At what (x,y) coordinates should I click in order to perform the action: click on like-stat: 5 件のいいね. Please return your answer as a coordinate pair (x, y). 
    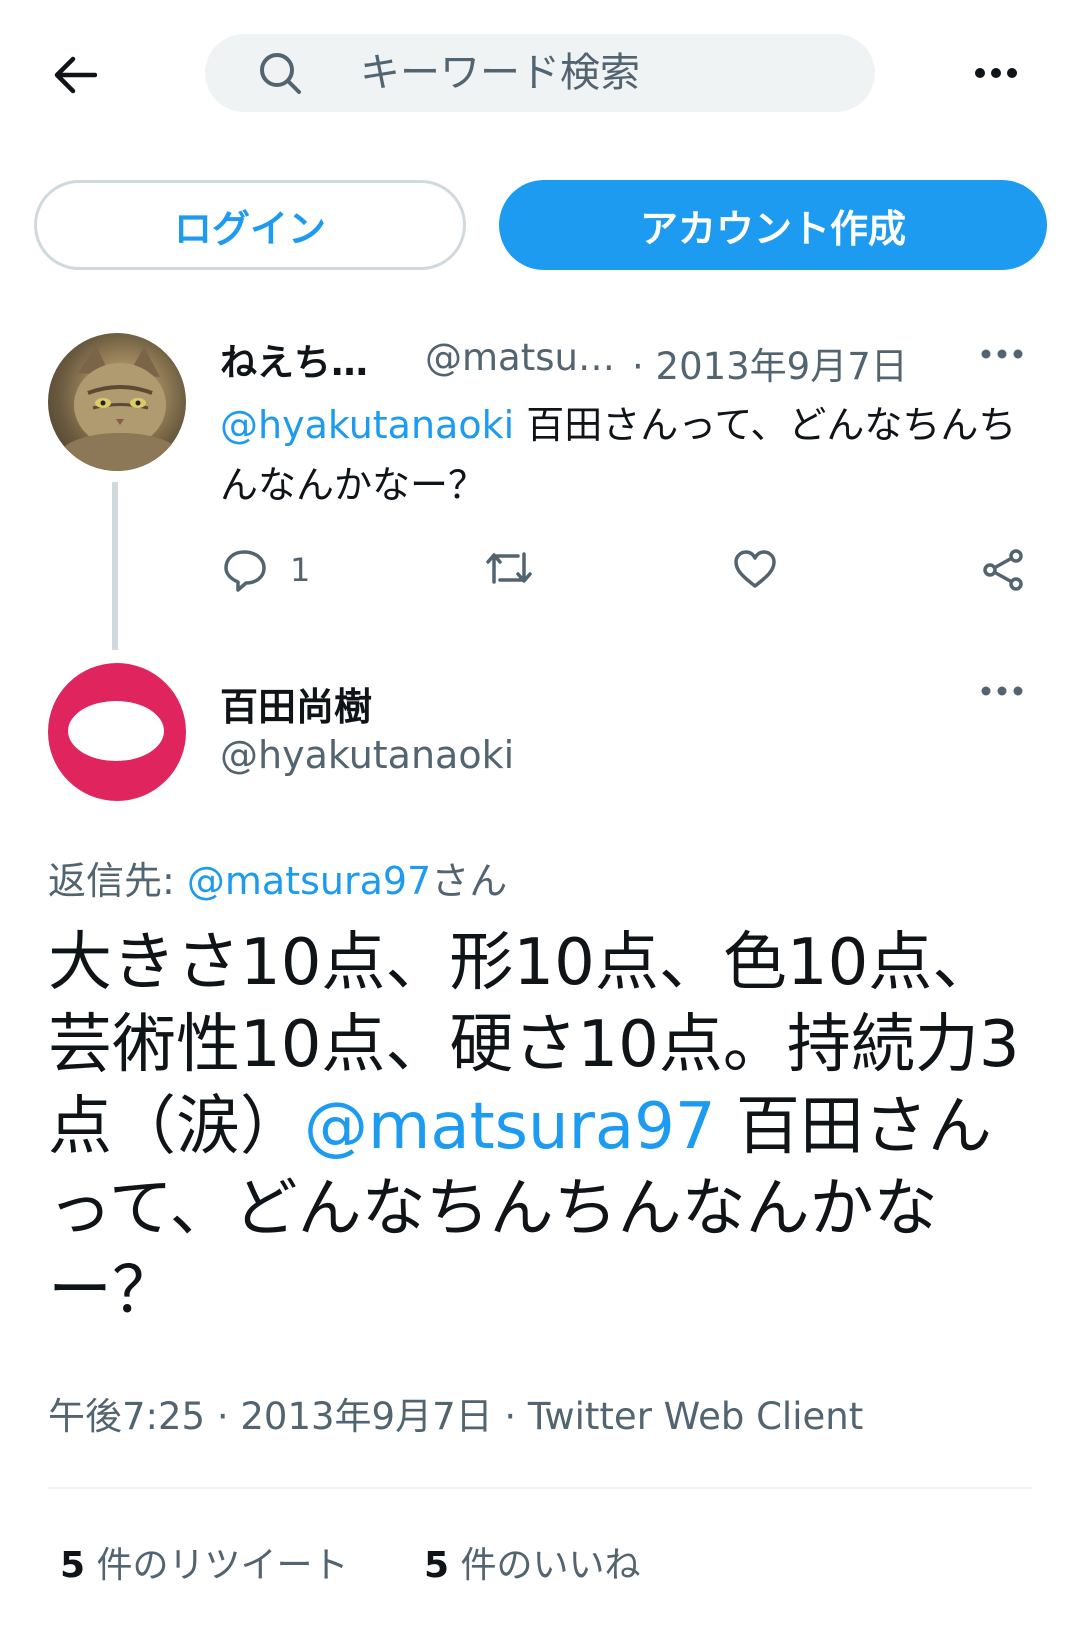
    Looking at the image, I should click on (532, 1562).